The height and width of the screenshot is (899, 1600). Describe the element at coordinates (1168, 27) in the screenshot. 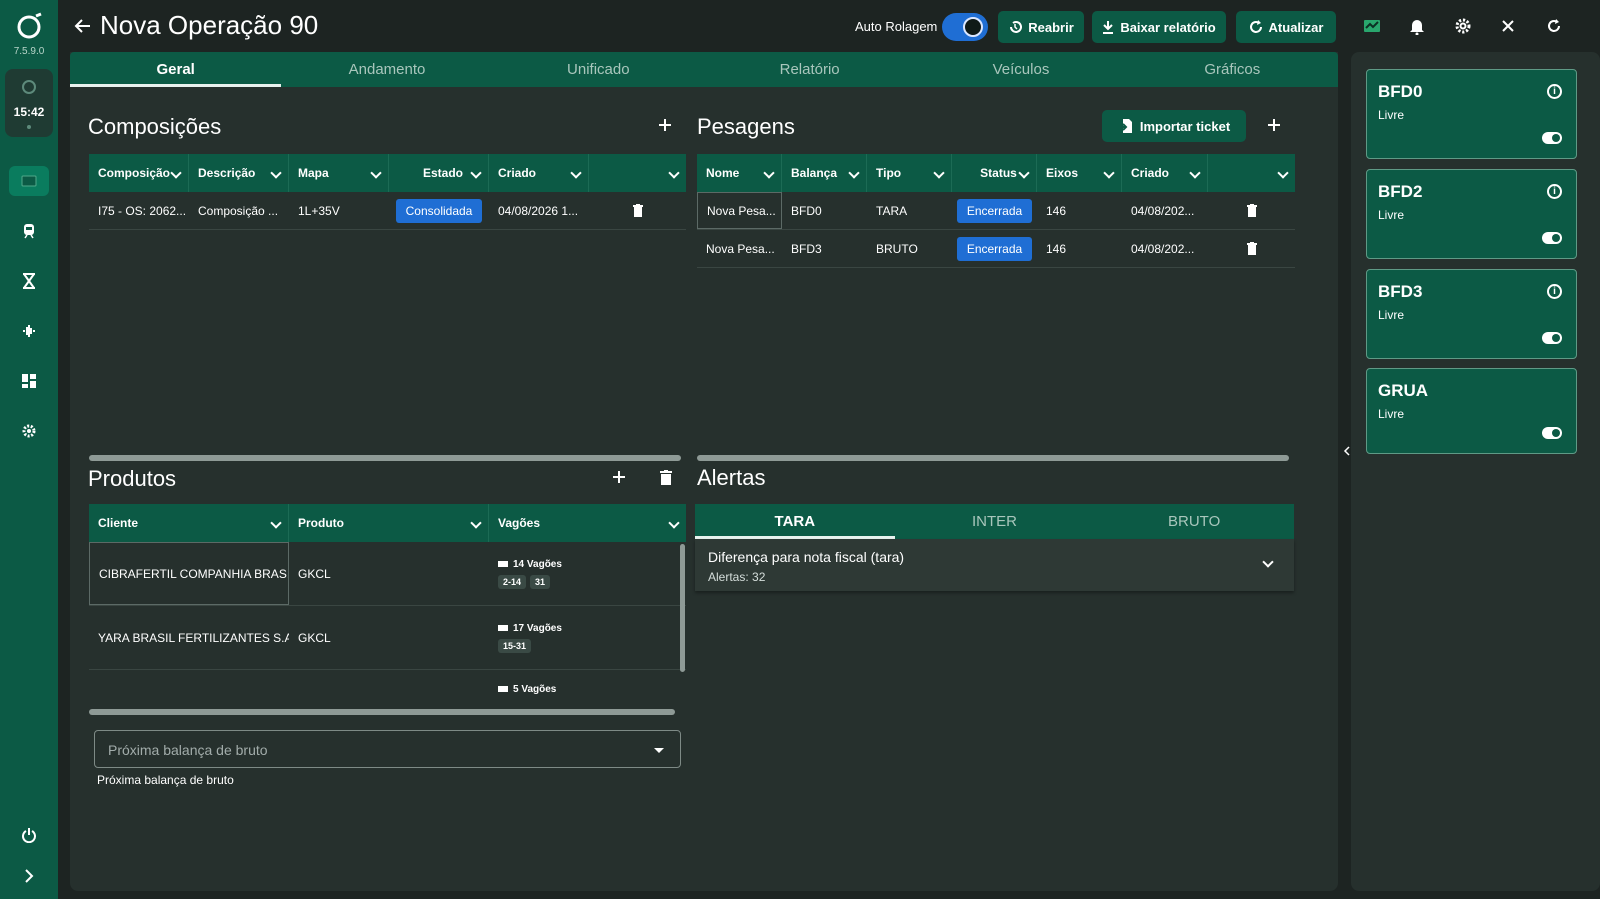

I see `download-report-label: Baixar relatório` at that location.